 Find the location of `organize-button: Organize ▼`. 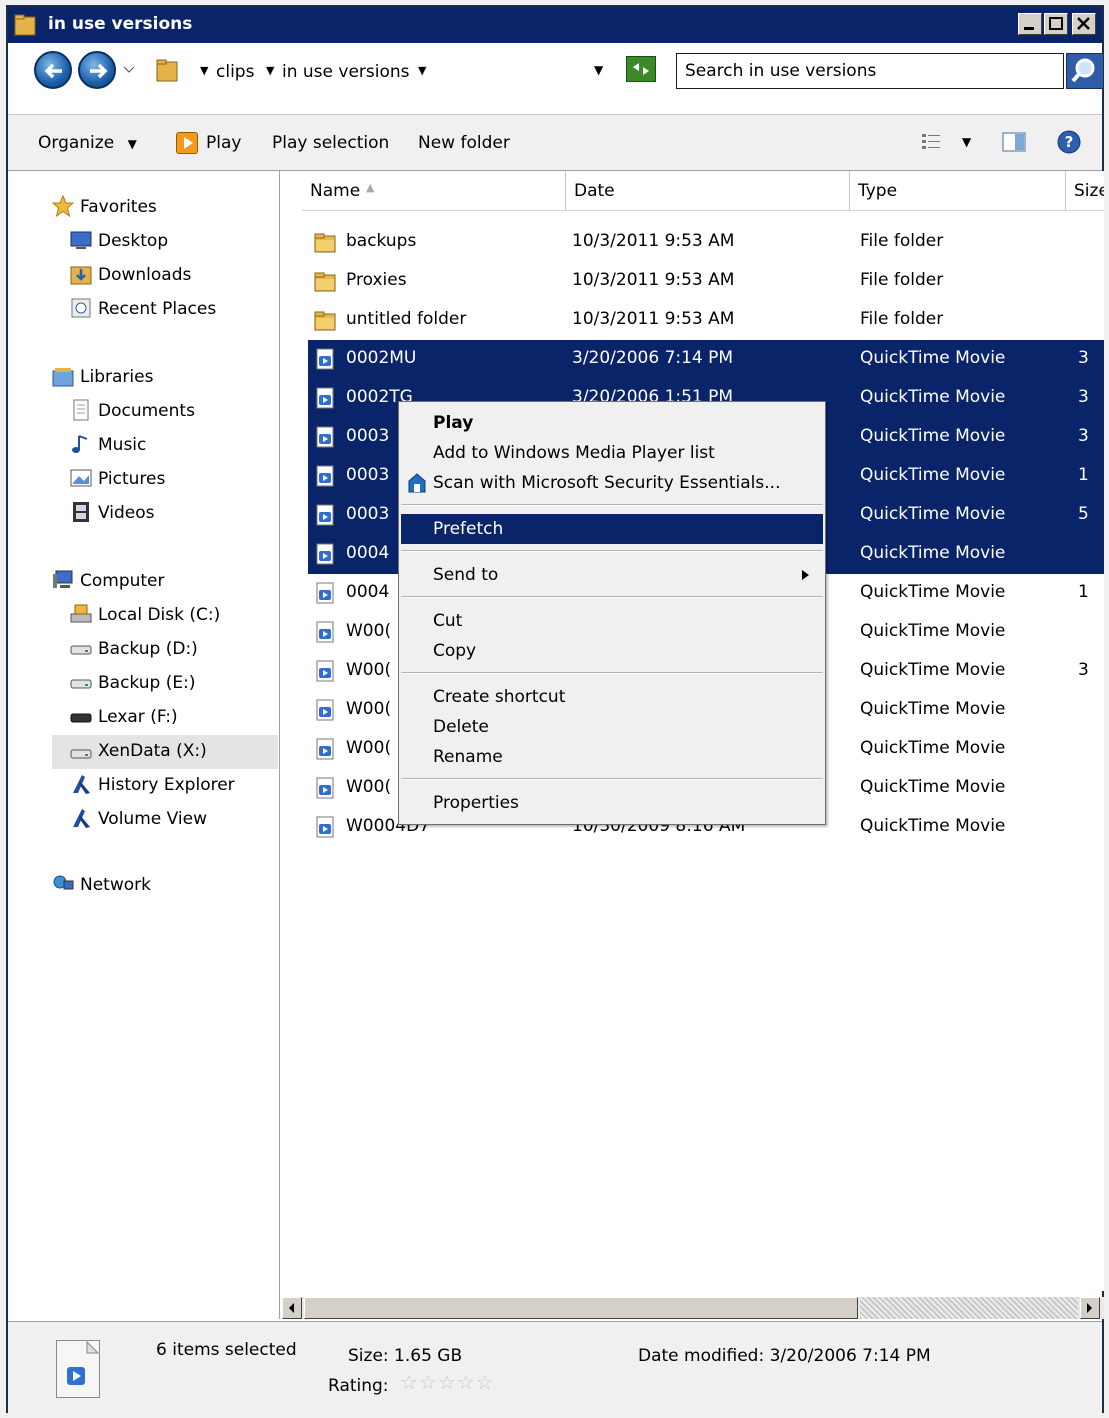

organize-button: Organize ▼ is located at coordinates (87, 143).